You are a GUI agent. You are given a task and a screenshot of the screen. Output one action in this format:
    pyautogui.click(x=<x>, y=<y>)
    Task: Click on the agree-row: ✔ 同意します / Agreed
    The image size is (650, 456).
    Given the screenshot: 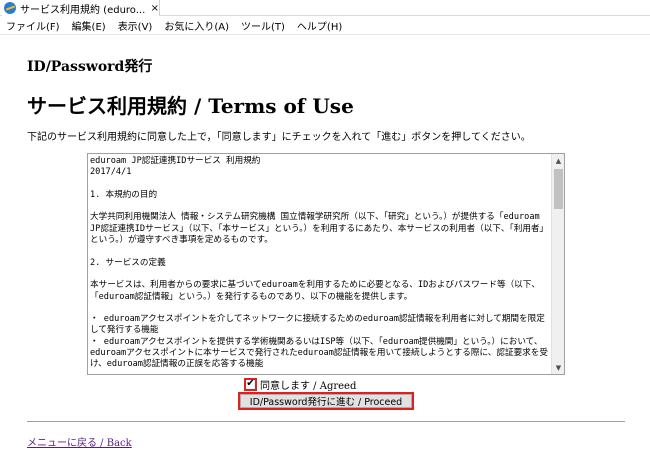 What is the action you would take?
    pyautogui.click(x=300, y=384)
    